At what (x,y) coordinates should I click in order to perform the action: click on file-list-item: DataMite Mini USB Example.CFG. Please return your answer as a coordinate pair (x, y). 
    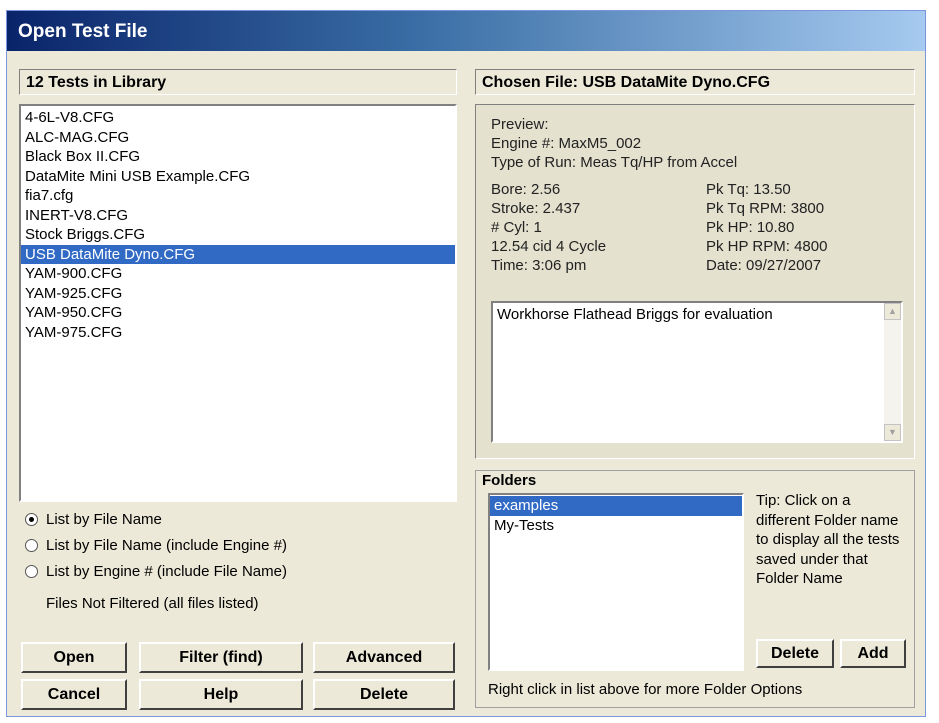
    Looking at the image, I should click on (238, 177).